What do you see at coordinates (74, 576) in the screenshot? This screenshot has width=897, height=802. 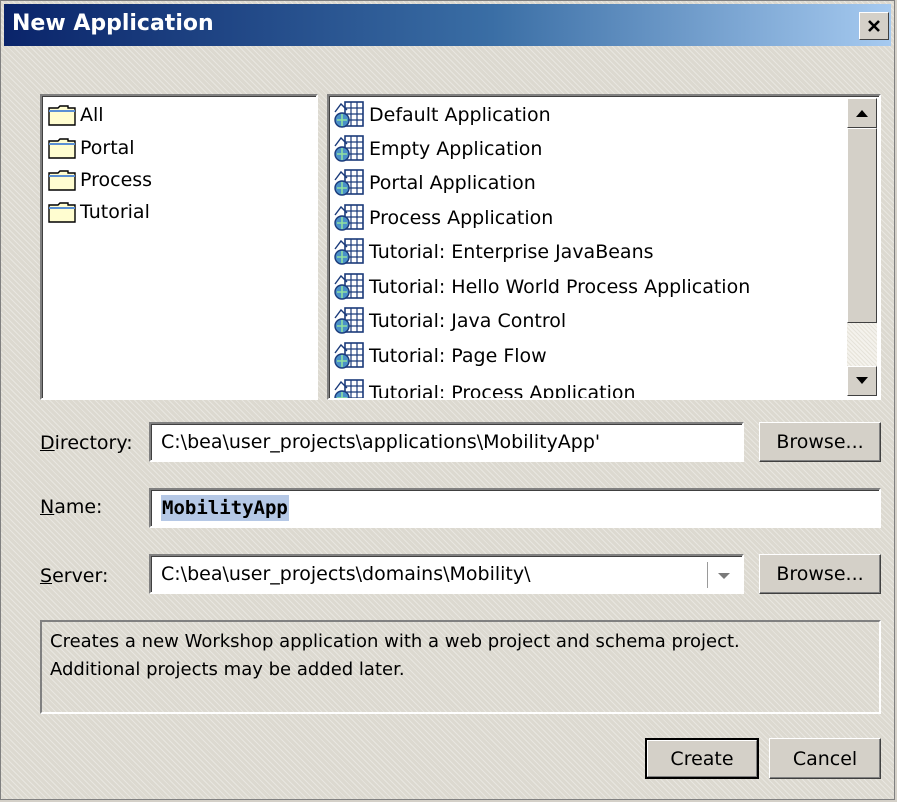 I see `server-label: Server:` at bounding box center [74, 576].